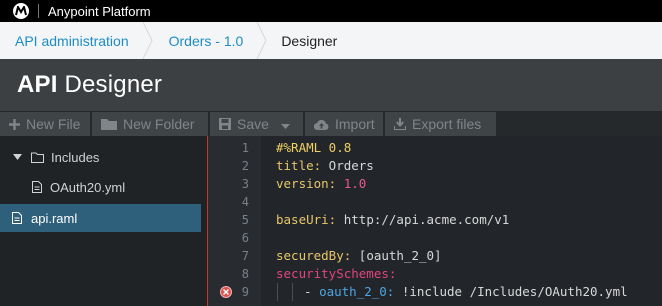 Image resolution: width=662 pixels, height=306 pixels. I want to click on code-text: version: 1.0, so click(321, 184).